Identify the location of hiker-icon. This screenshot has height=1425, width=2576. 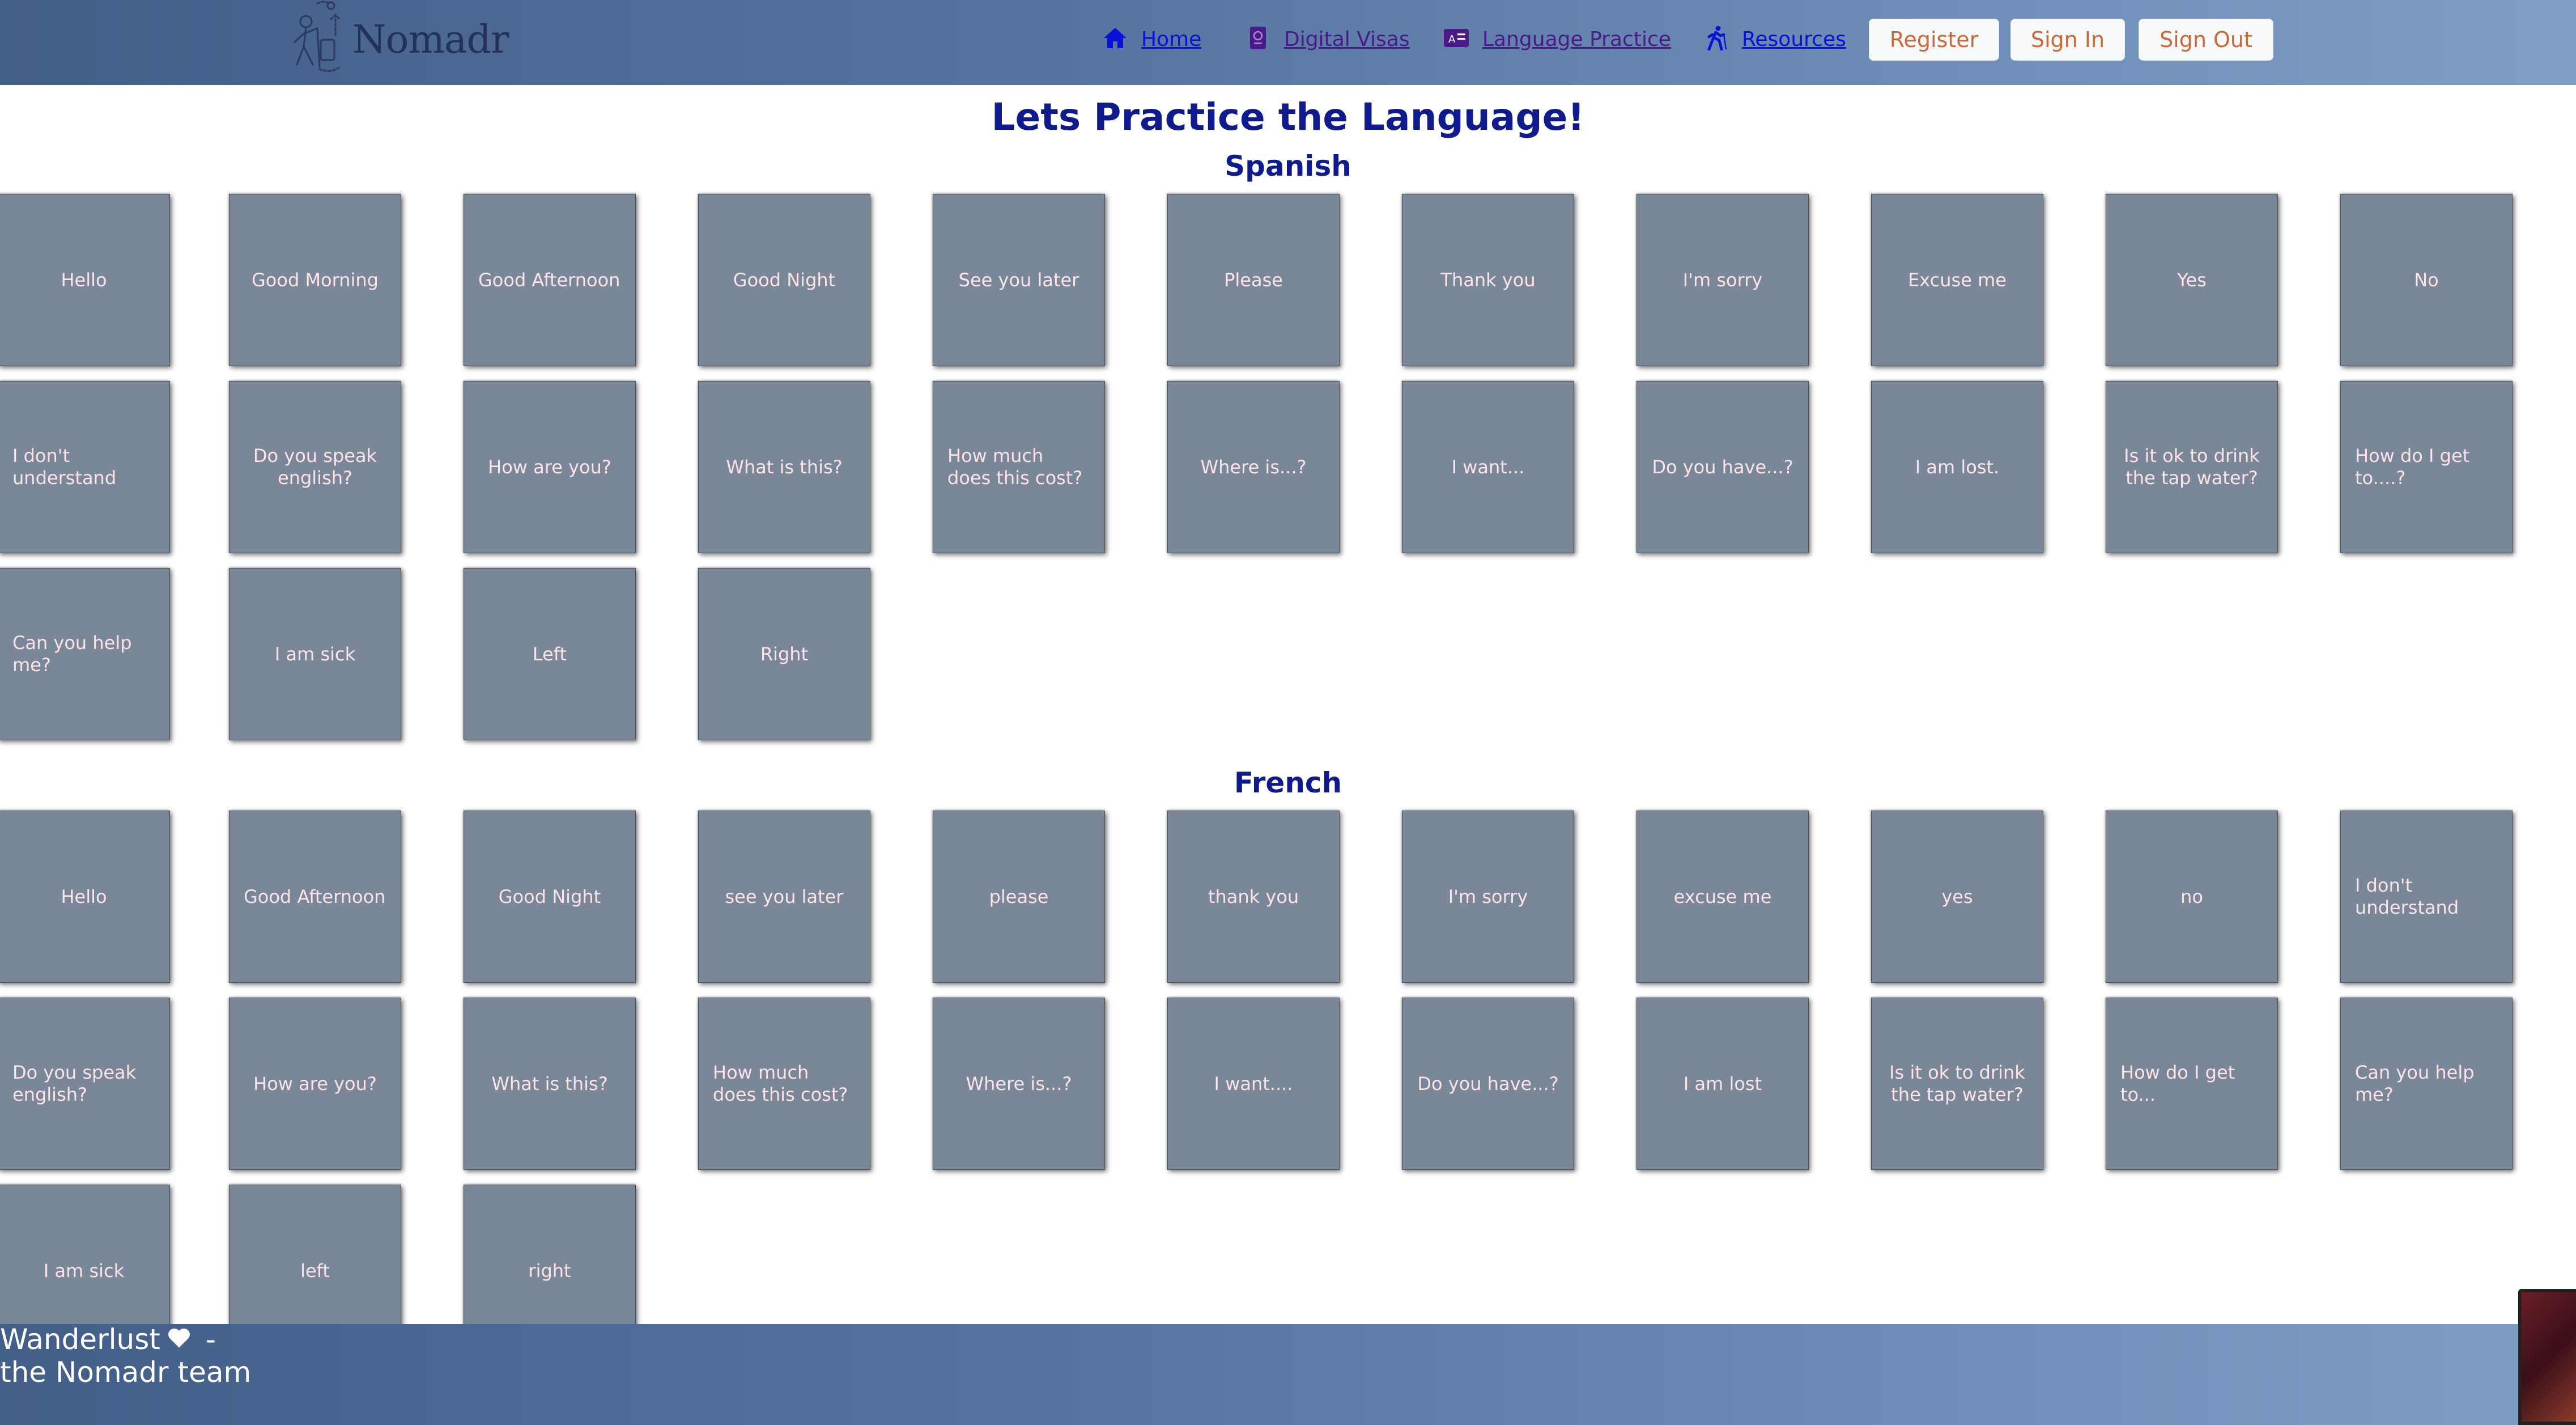
(1715, 39).